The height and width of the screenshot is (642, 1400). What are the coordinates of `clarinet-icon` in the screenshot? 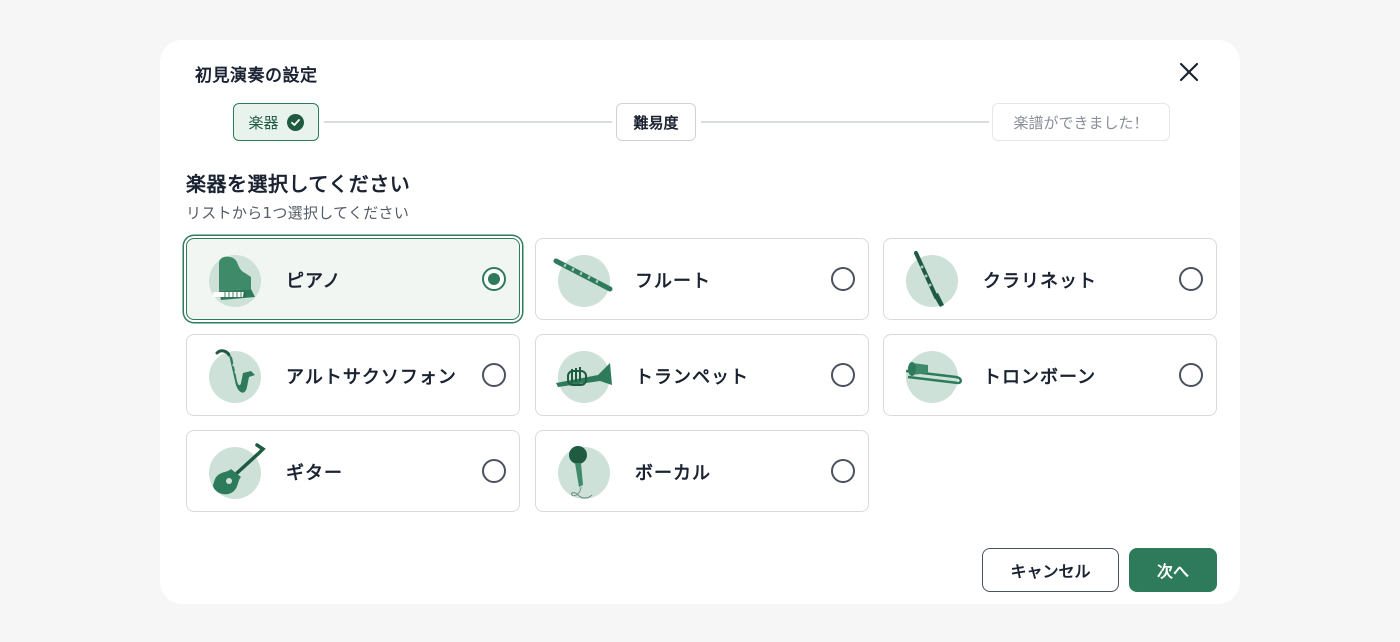 It's located at (929, 279).